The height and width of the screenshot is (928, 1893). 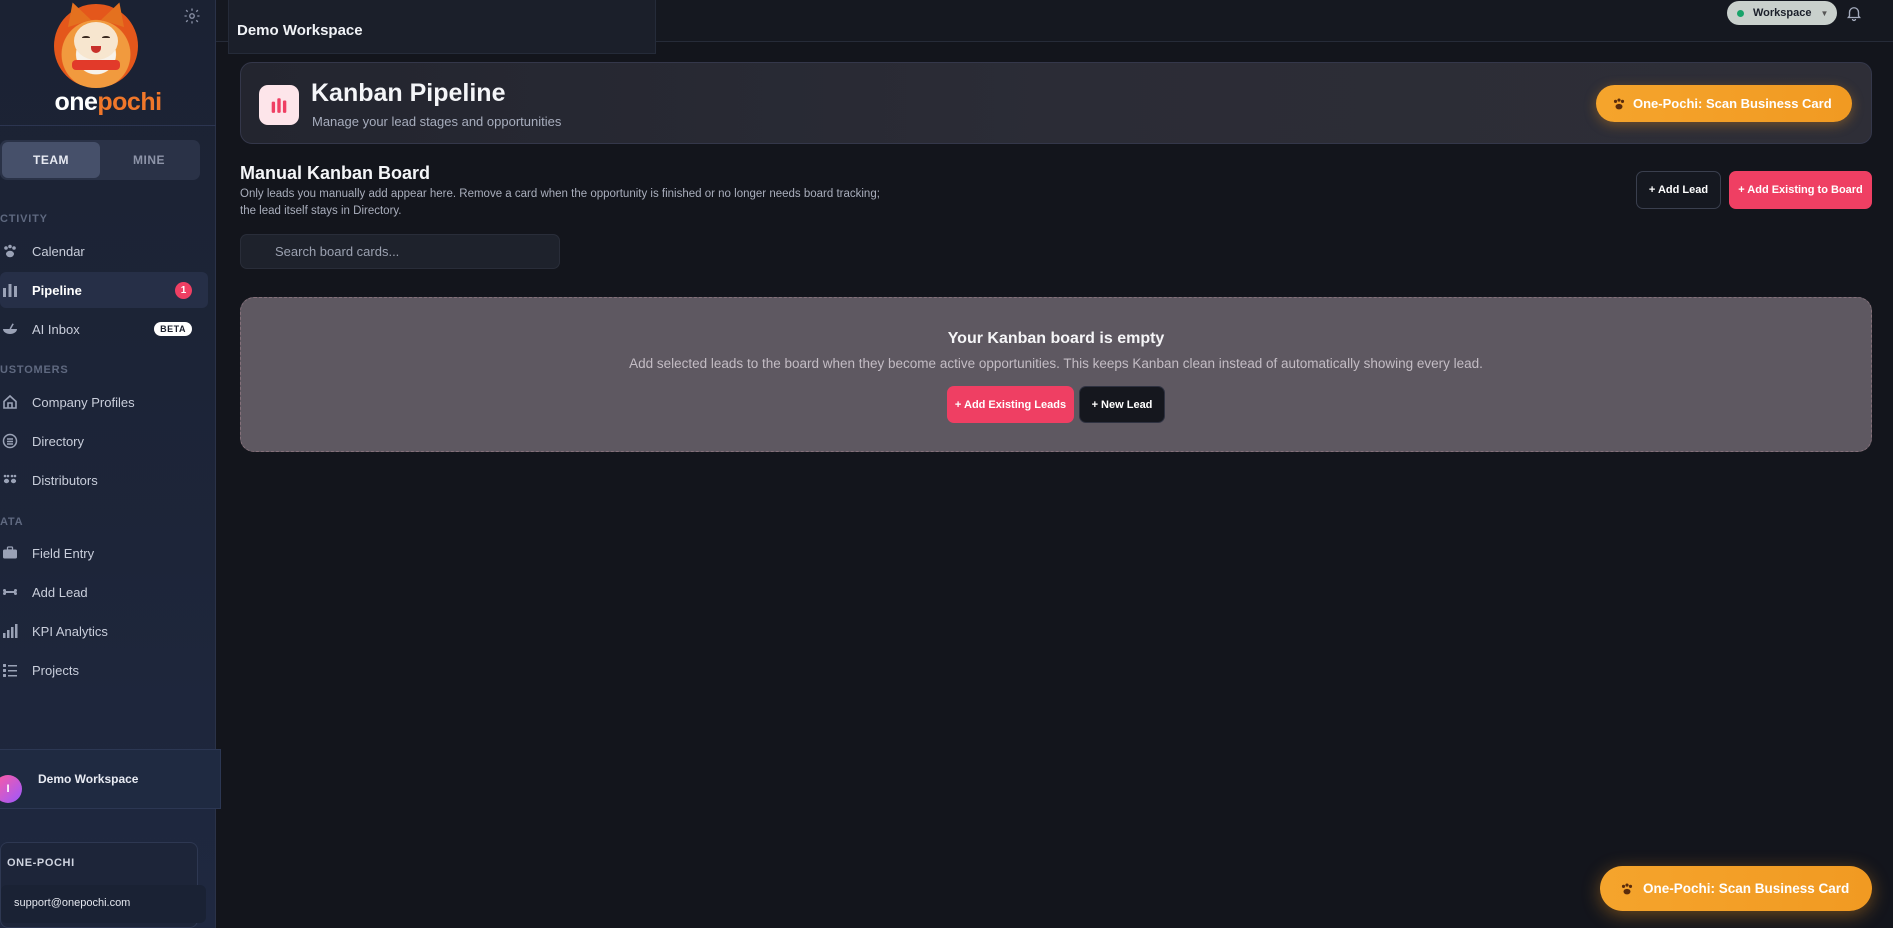 What do you see at coordinates (34, 370) in the screenshot?
I see `section-label-customers: USTOMERS` at bounding box center [34, 370].